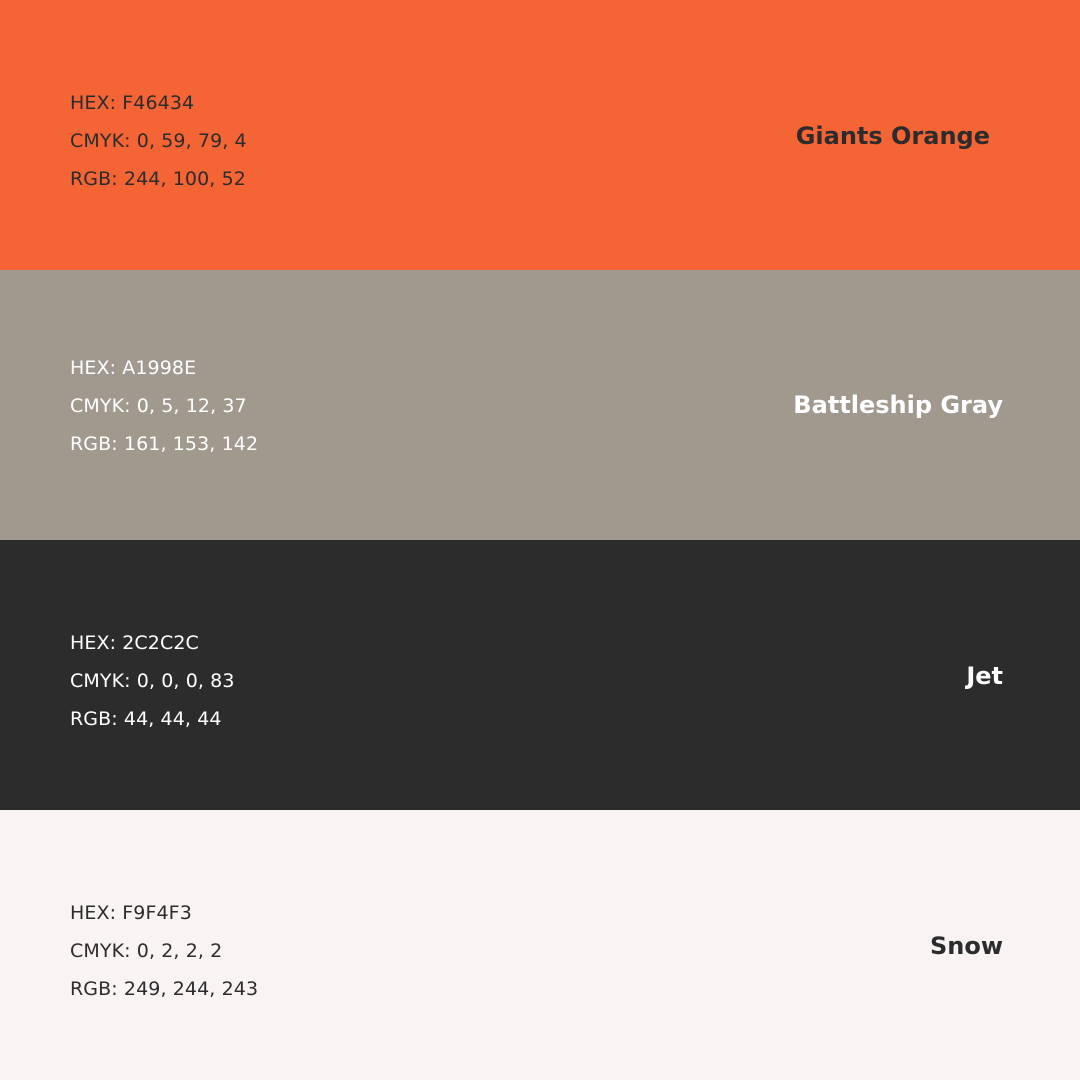 The width and height of the screenshot is (1080, 1080). I want to click on hex-code: HEX: 2C2C2C, so click(134, 643).